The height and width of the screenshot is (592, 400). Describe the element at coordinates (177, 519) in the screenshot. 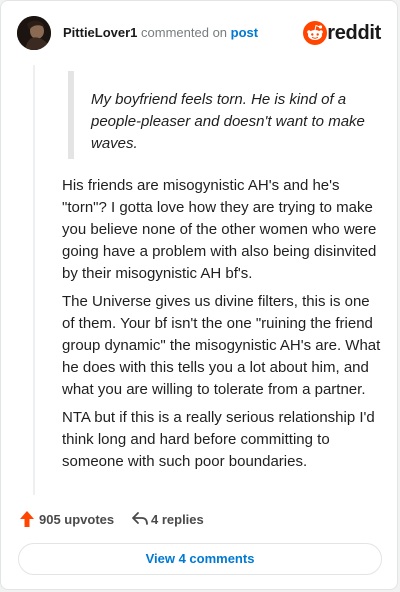

I see `reply-count: 4 replies` at that location.